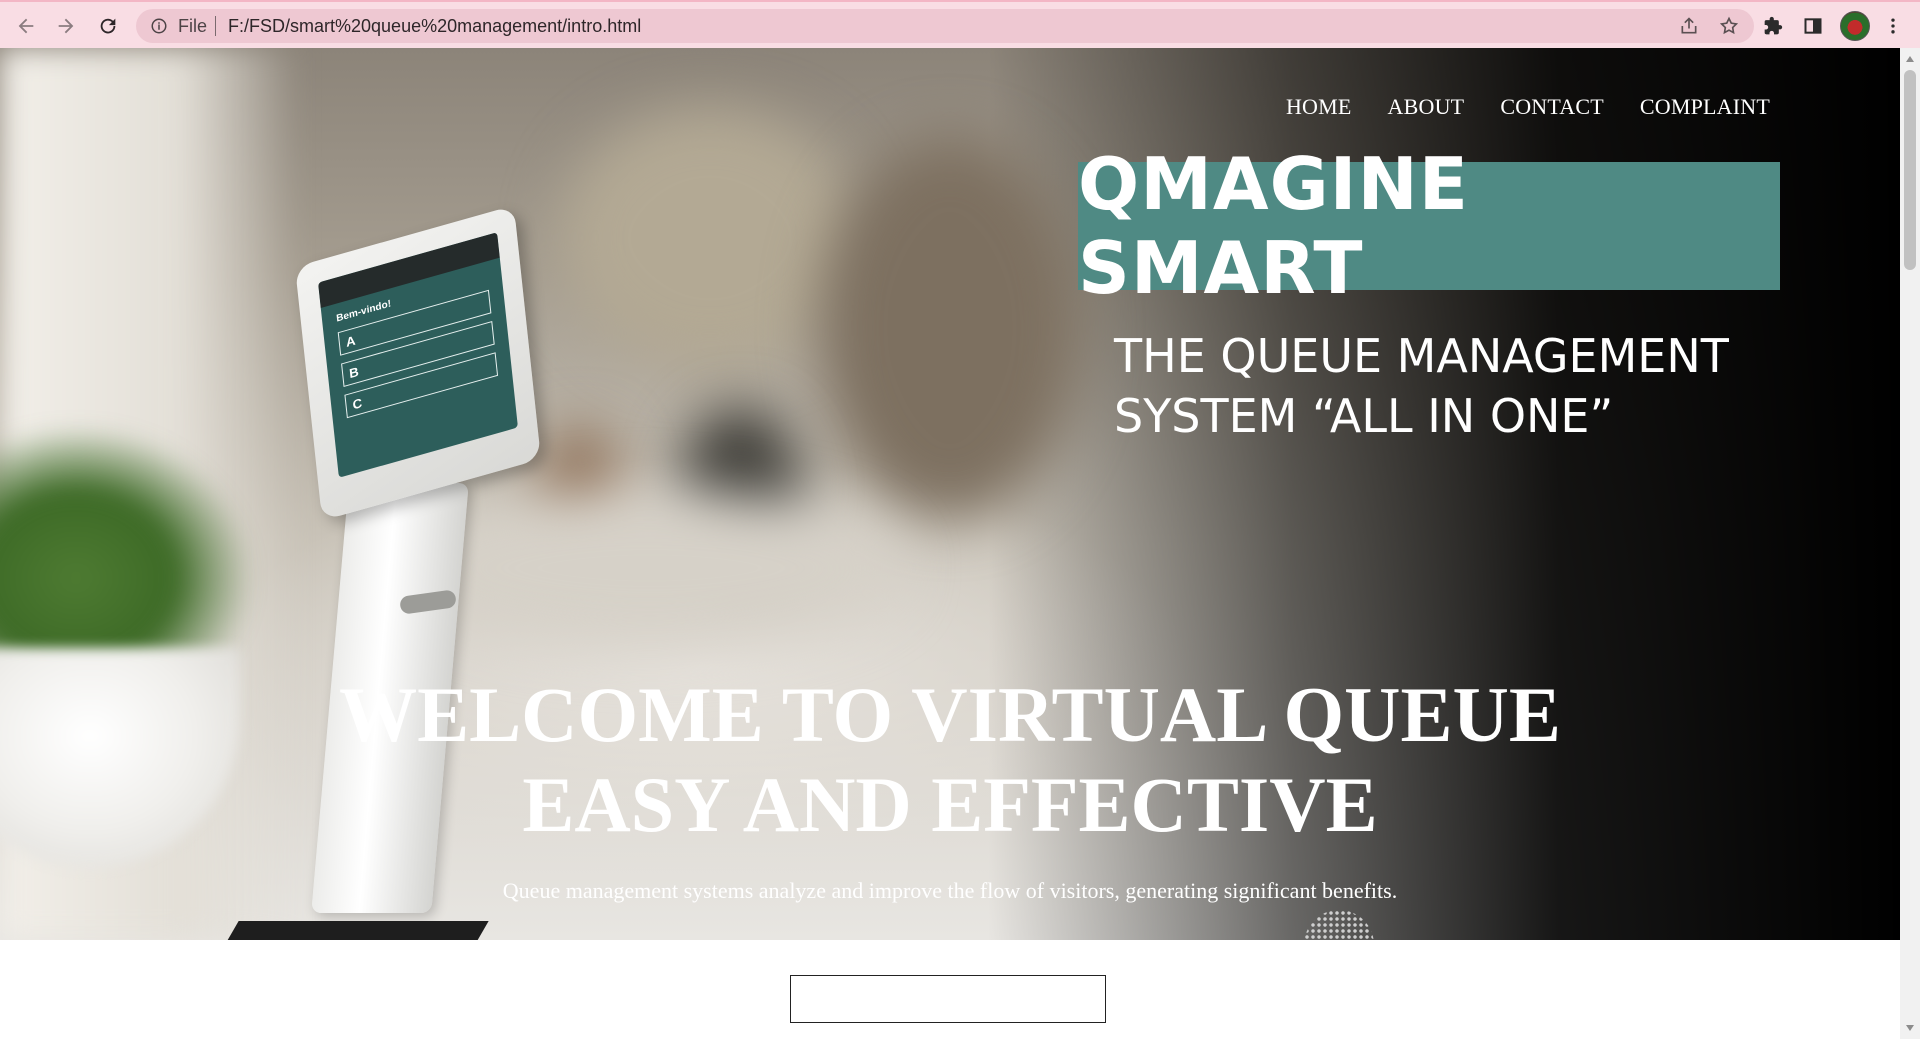 The height and width of the screenshot is (1039, 1920). What do you see at coordinates (1426, 107) in the screenshot?
I see `nav-link-about: ABOUT` at bounding box center [1426, 107].